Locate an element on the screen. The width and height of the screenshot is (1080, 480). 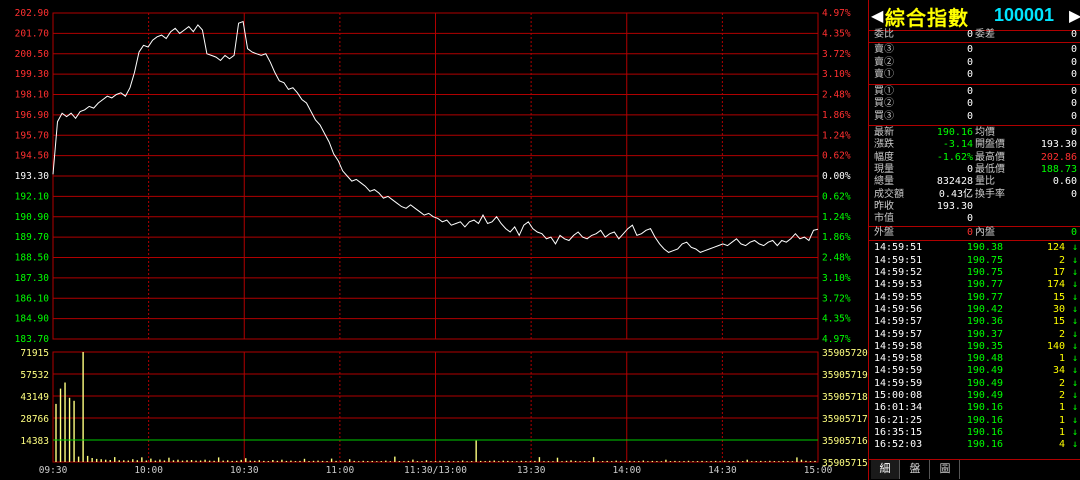
percent-tick-label: 4.97% is located at coordinates (836, 13).